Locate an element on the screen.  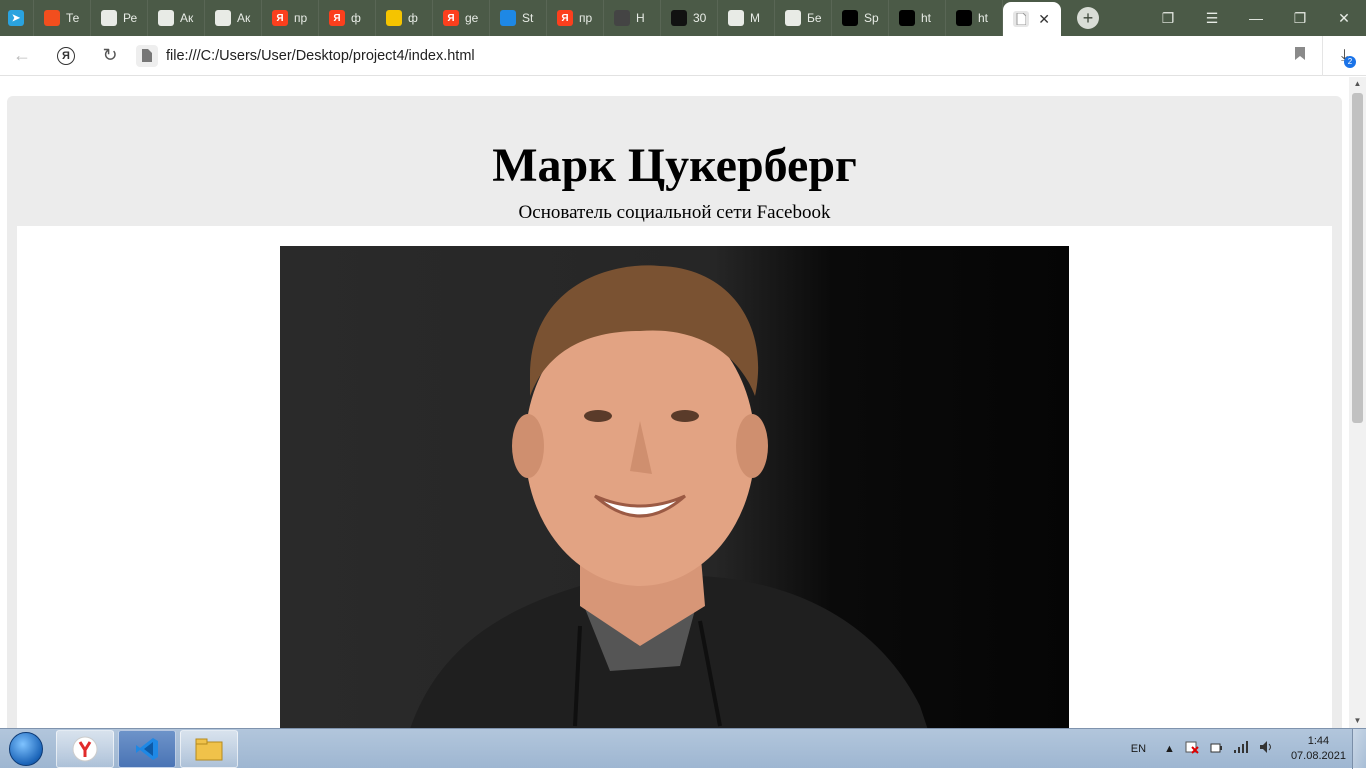
image-icon is located at coordinates (394, 18).